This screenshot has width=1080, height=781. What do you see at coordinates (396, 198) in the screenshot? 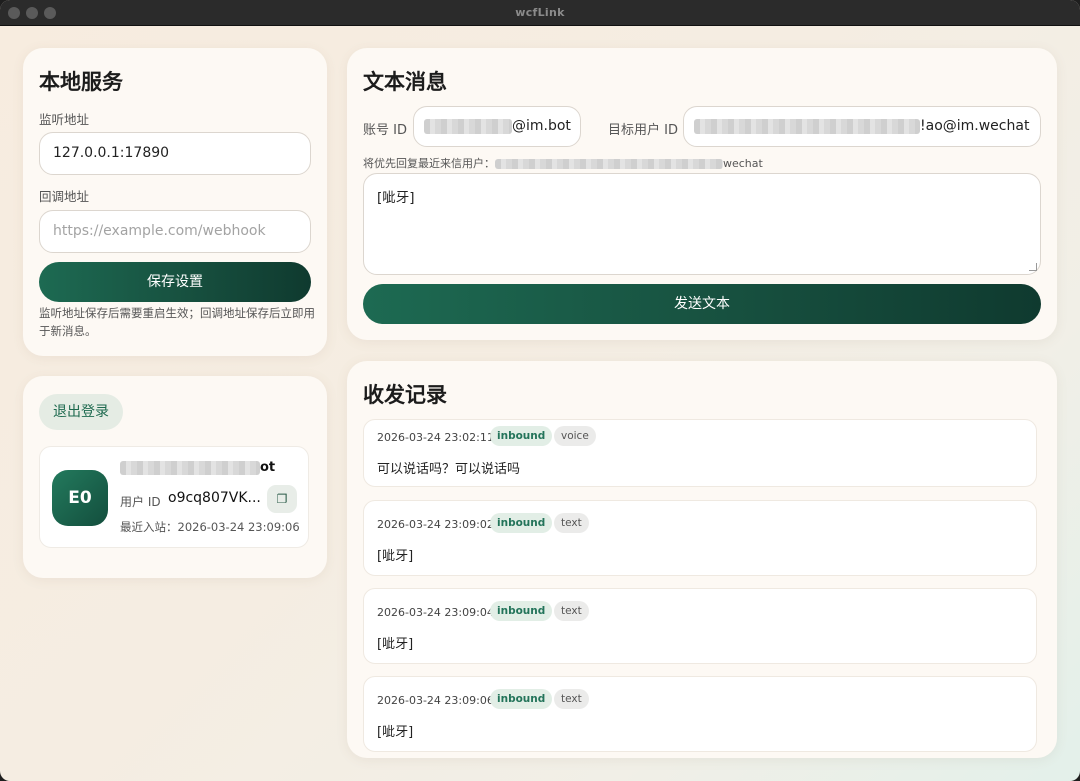
I see `message-text: [呲牙]` at bounding box center [396, 198].